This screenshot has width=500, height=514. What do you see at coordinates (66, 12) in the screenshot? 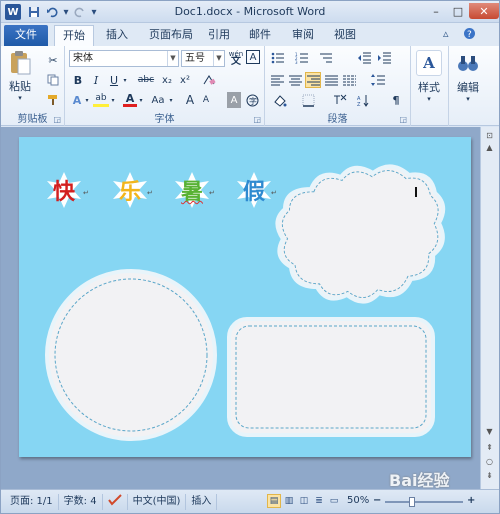
I see `undo-dropdown-icon: ▾` at bounding box center [66, 12].